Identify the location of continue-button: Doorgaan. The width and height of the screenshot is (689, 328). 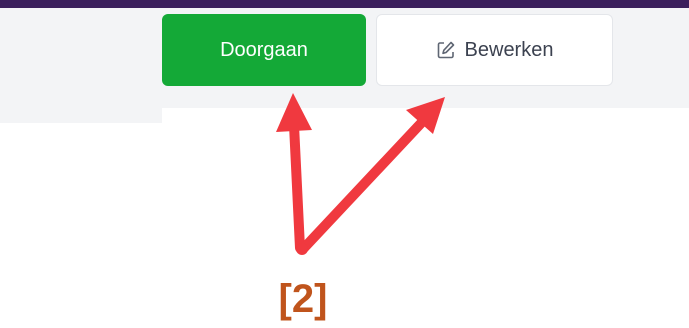
(264, 50).